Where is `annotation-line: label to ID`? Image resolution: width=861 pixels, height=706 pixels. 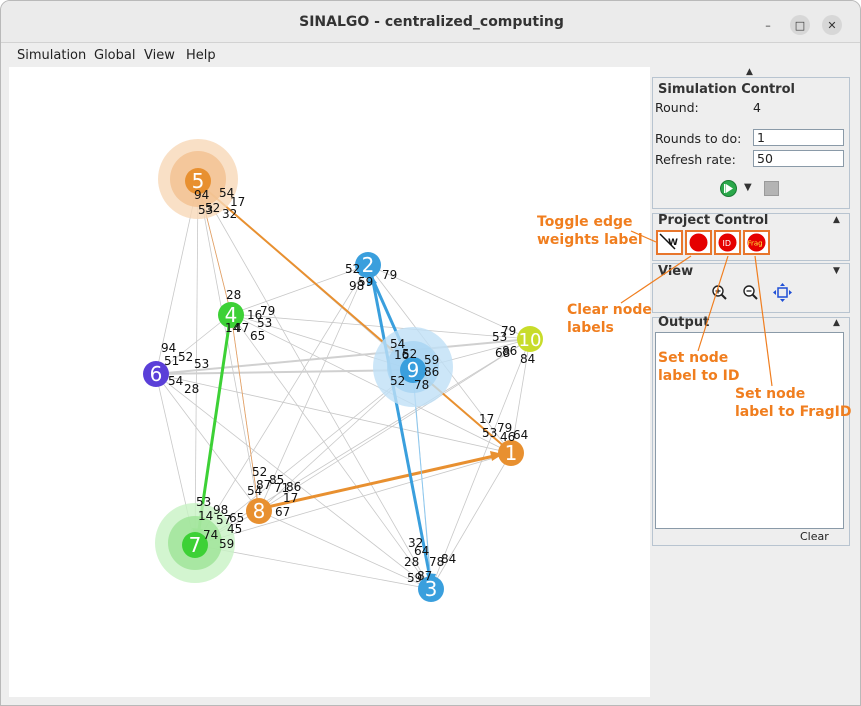
annotation-line: label to ID is located at coordinates (699, 376).